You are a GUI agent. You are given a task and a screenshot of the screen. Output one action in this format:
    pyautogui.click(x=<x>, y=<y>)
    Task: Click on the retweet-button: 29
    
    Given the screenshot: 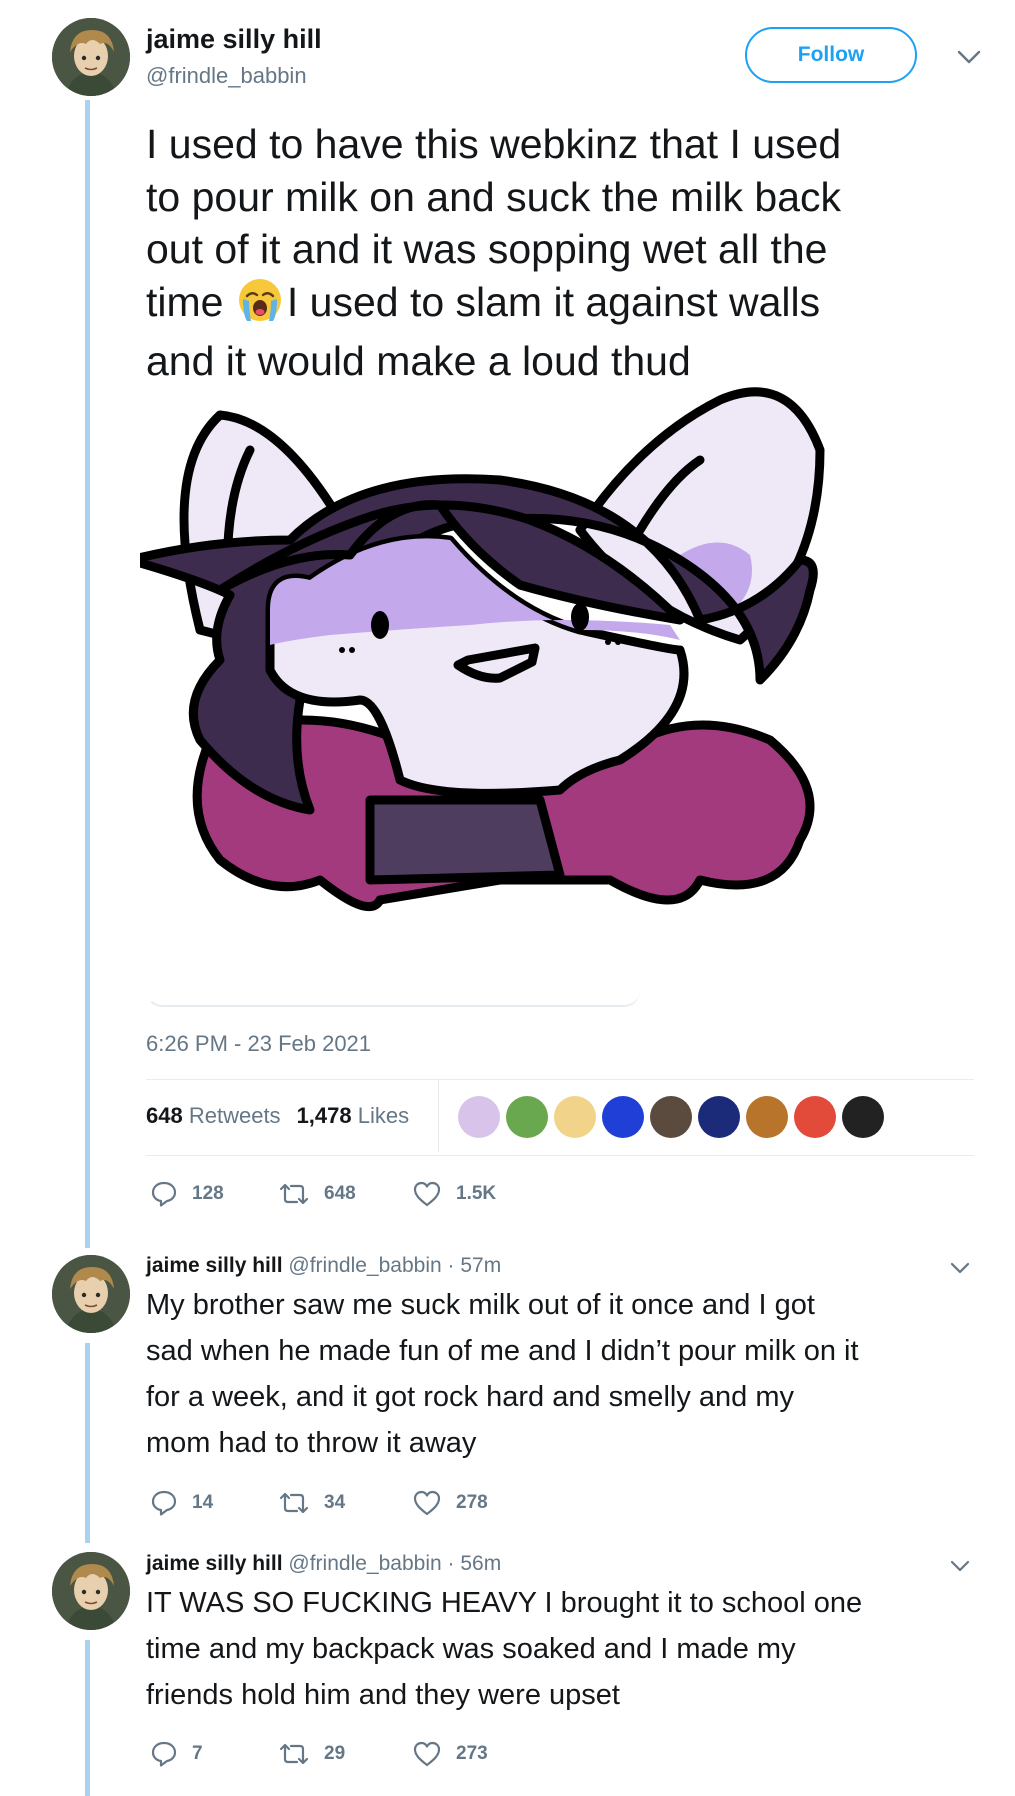 What is the action you would take?
    pyautogui.click(x=345, y=1754)
    